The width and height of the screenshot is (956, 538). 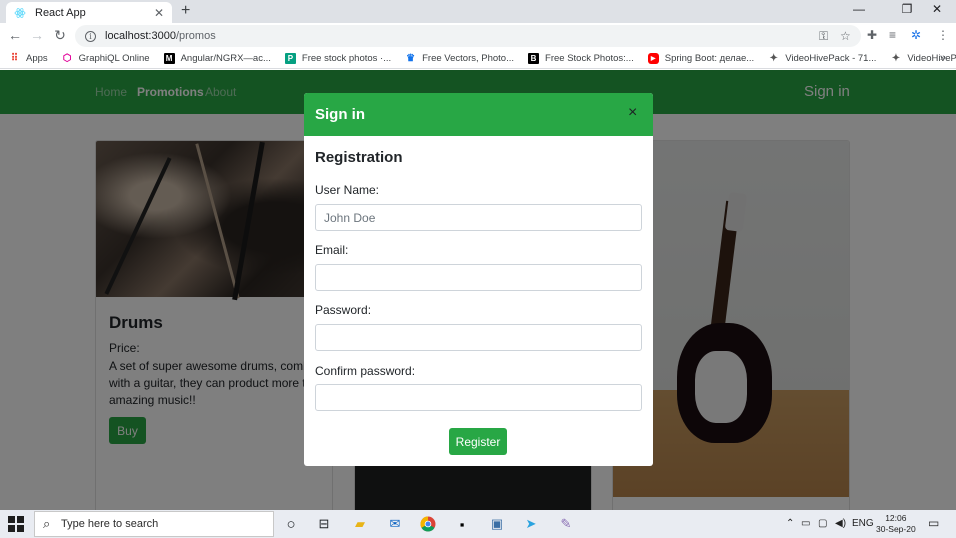 What do you see at coordinates (140, 36) in the screenshot?
I see `url-host: localhost:3000` at bounding box center [140, 36].